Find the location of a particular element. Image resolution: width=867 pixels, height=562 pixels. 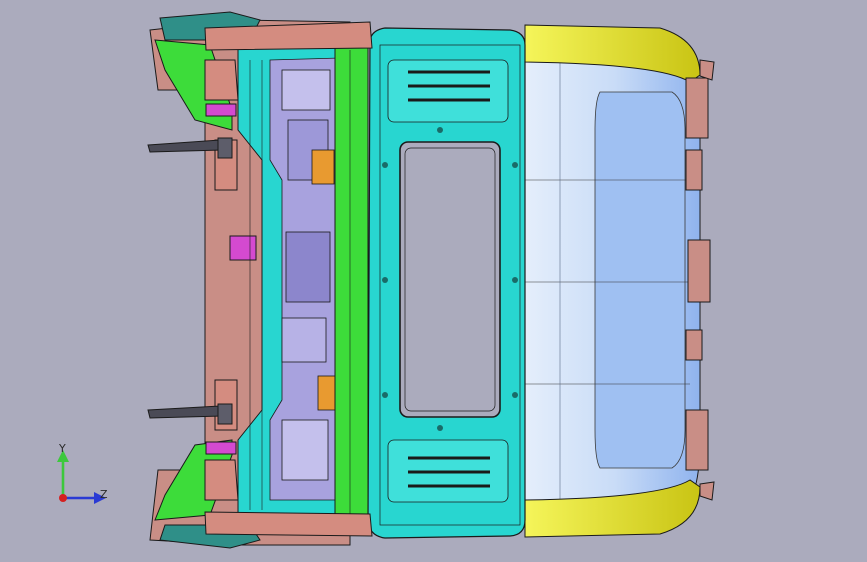

triad-y-label: Y is located at coordinates (62, 448).